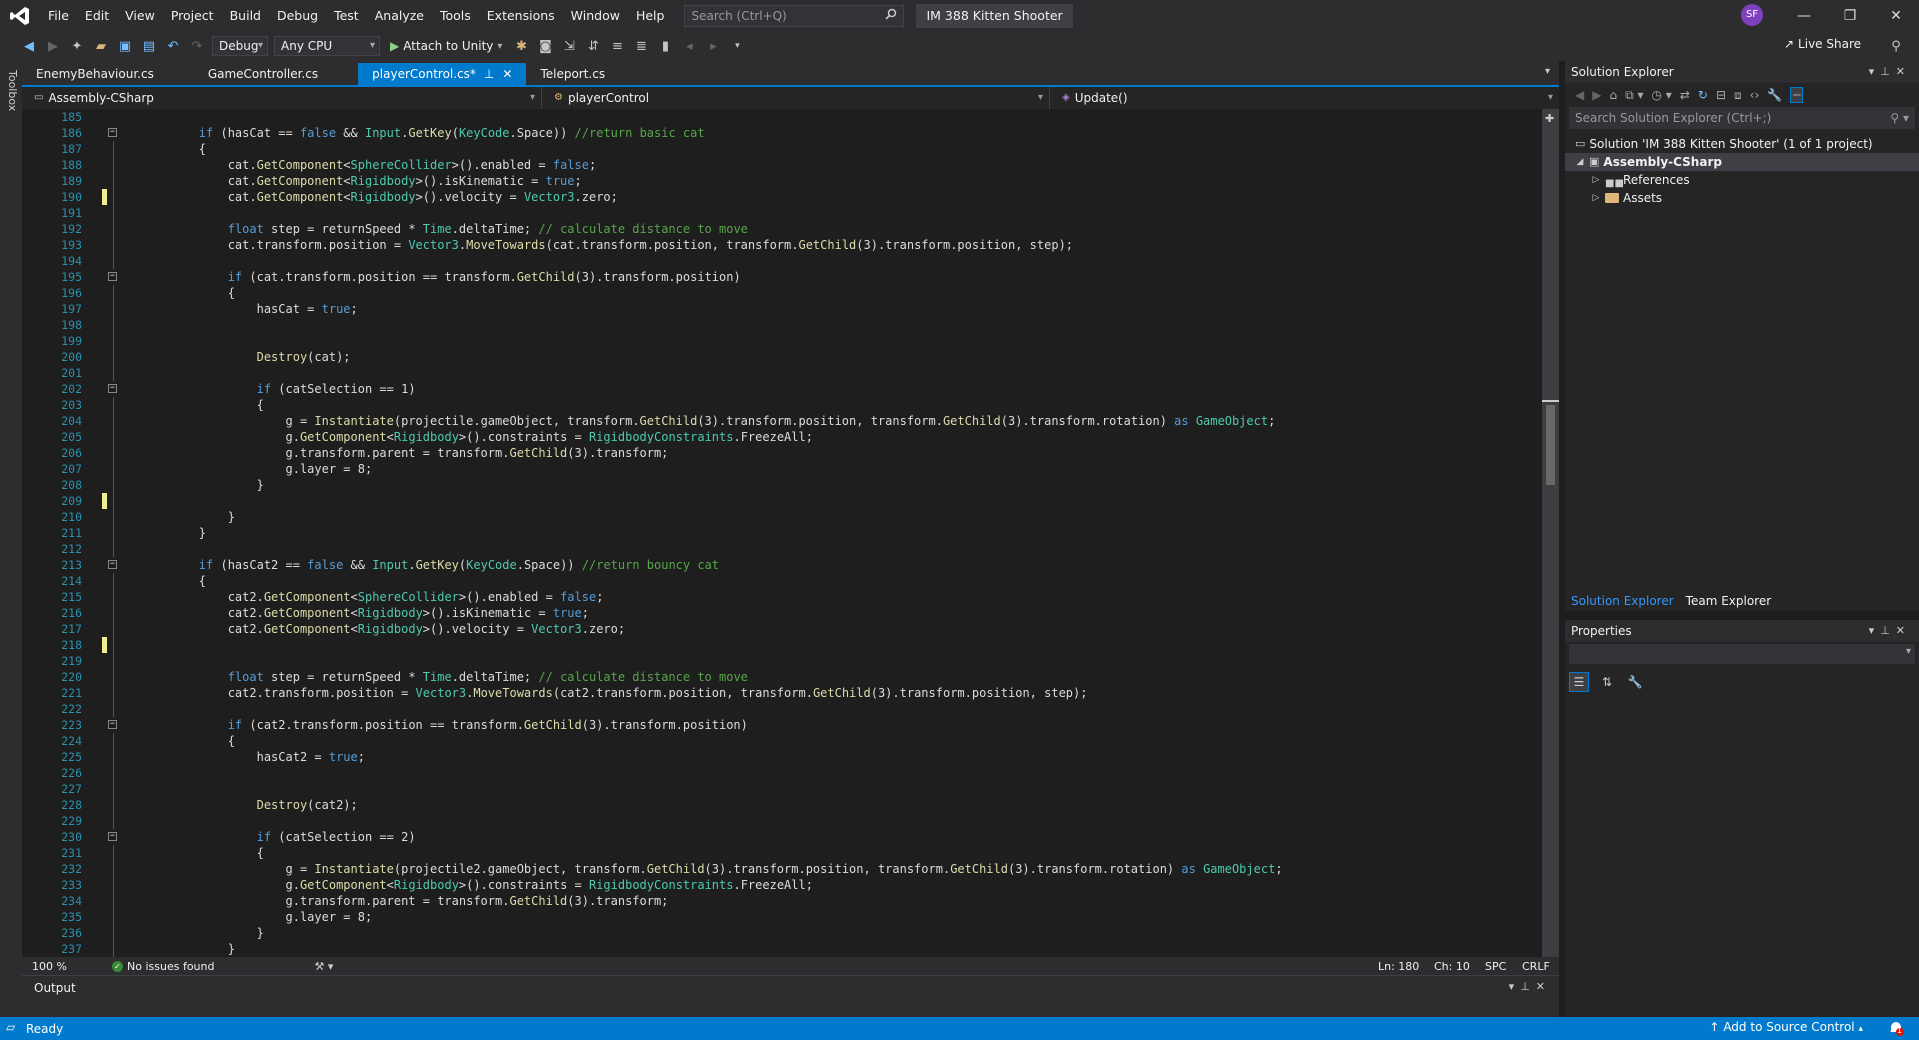  What do you see at coordinates (641, 46) in the screenshot?
I see `uncomment-icon: ≣` at bounding box center [641, 46].